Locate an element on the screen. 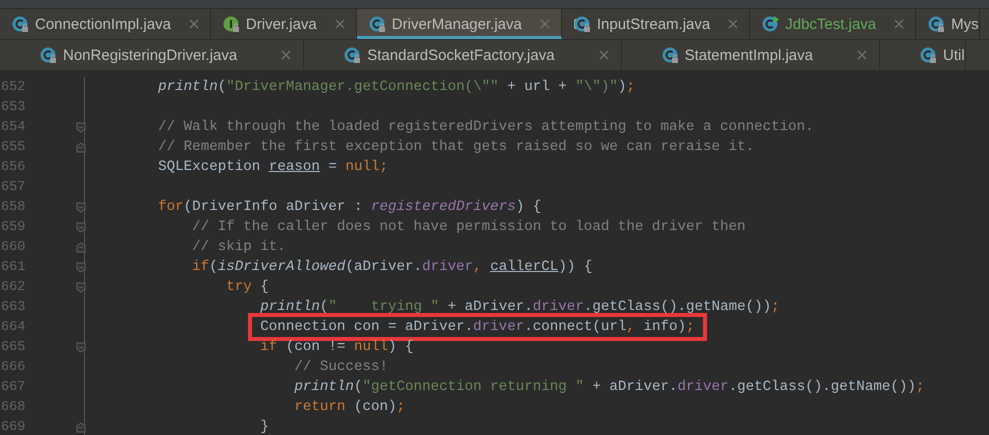  editor-tab: StatementImpl.java is located at coordinates (751, 55).